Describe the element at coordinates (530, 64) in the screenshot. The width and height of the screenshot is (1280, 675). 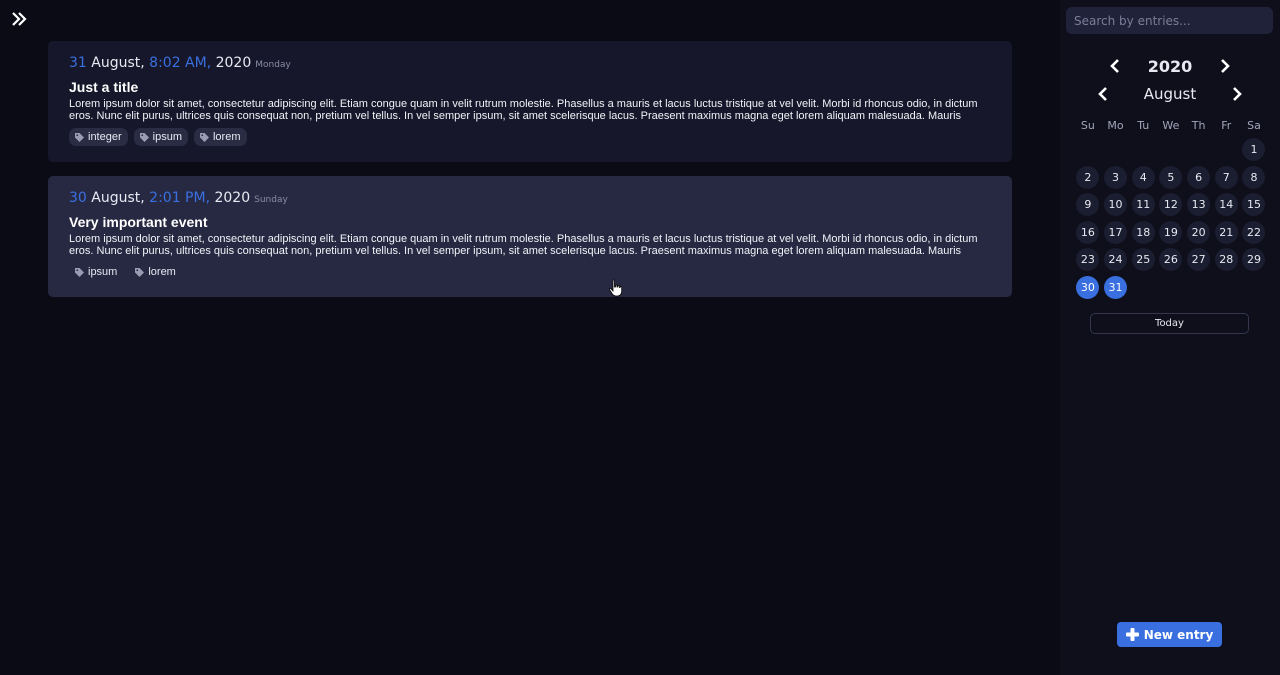
I see `entry-date: 31 August, 8:02 AM, 2020 Monday` at that location.